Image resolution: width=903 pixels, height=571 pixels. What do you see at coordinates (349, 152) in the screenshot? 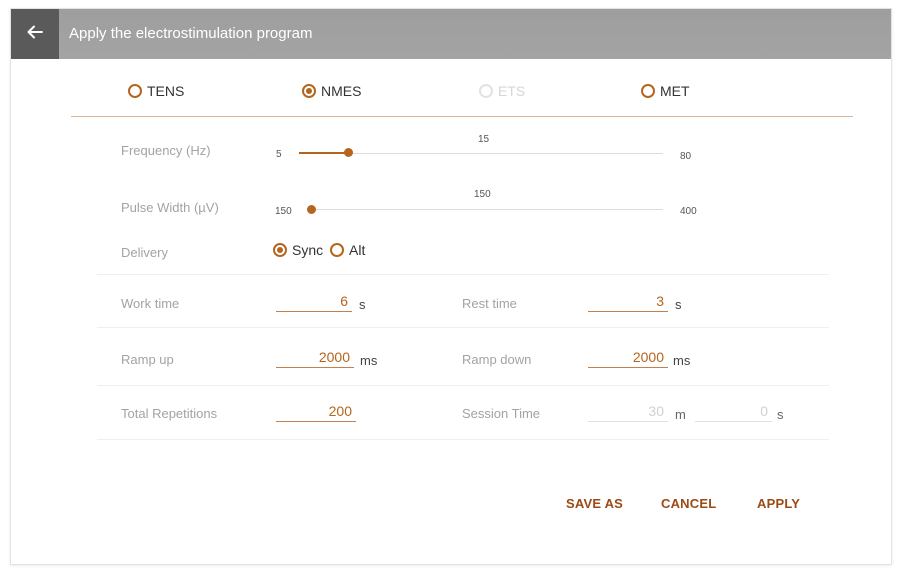
I see `frequency-thumb` at bounding box center [349, 152].